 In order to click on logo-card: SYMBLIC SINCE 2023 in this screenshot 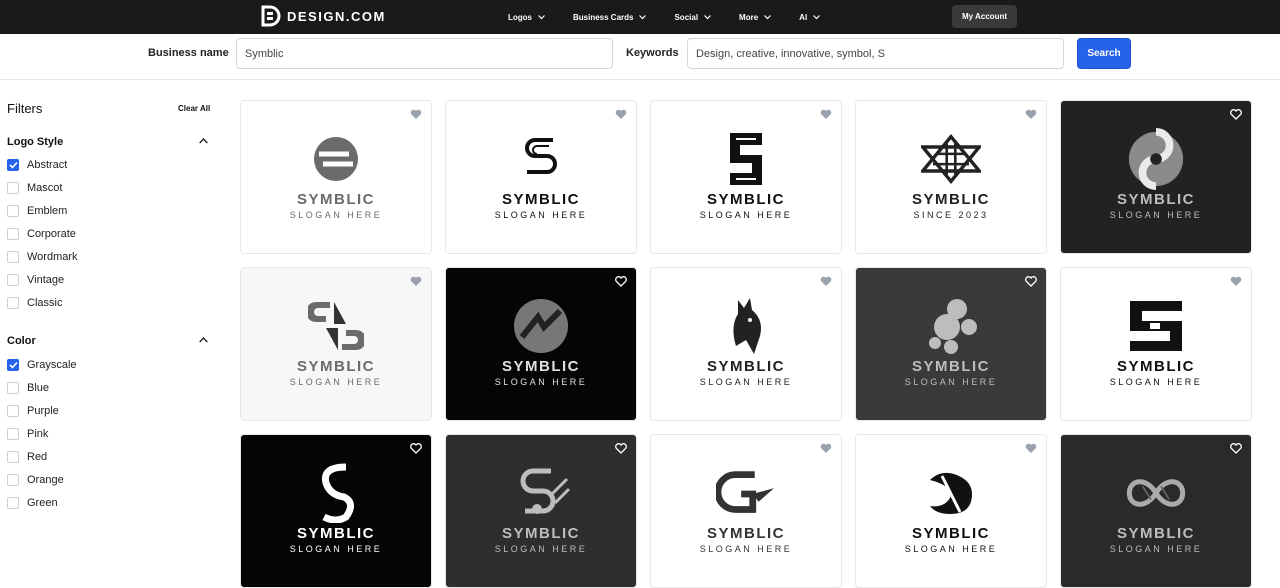, I will do `click(951, 177)`.